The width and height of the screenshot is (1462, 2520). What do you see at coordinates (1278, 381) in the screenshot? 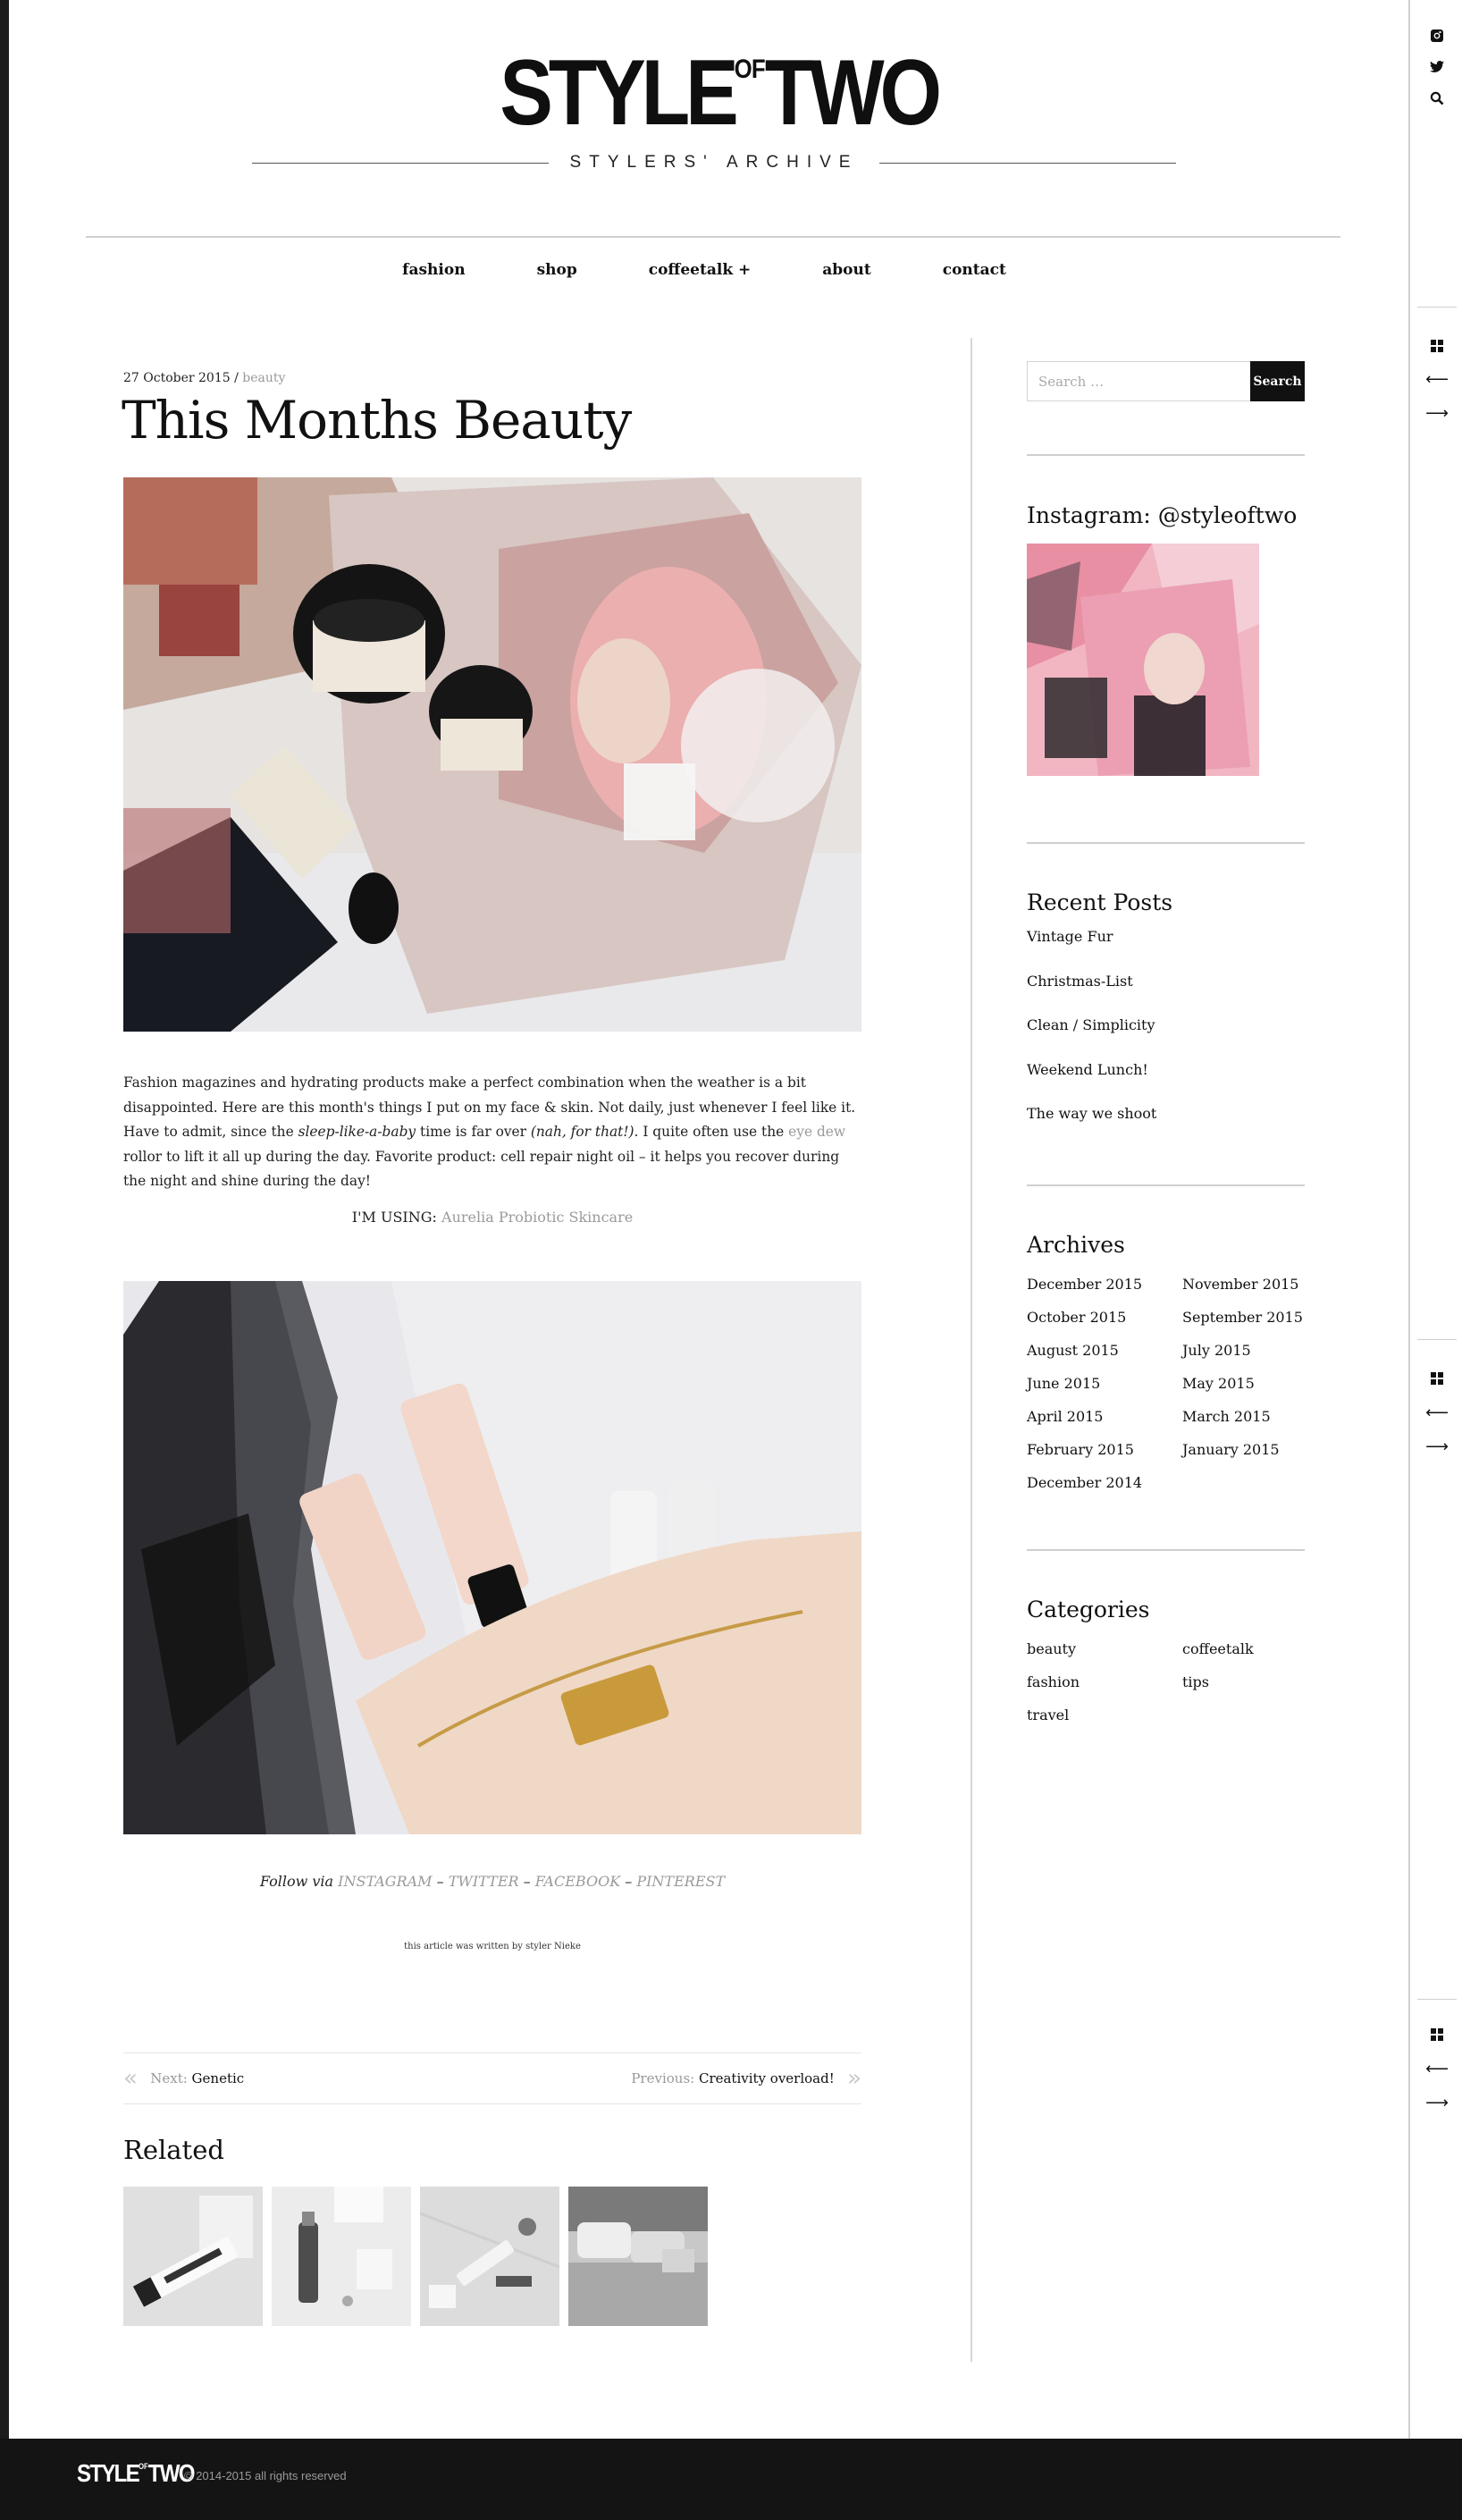
I see `sidebar-search-button: Search` at bounding box center [1278, 381].